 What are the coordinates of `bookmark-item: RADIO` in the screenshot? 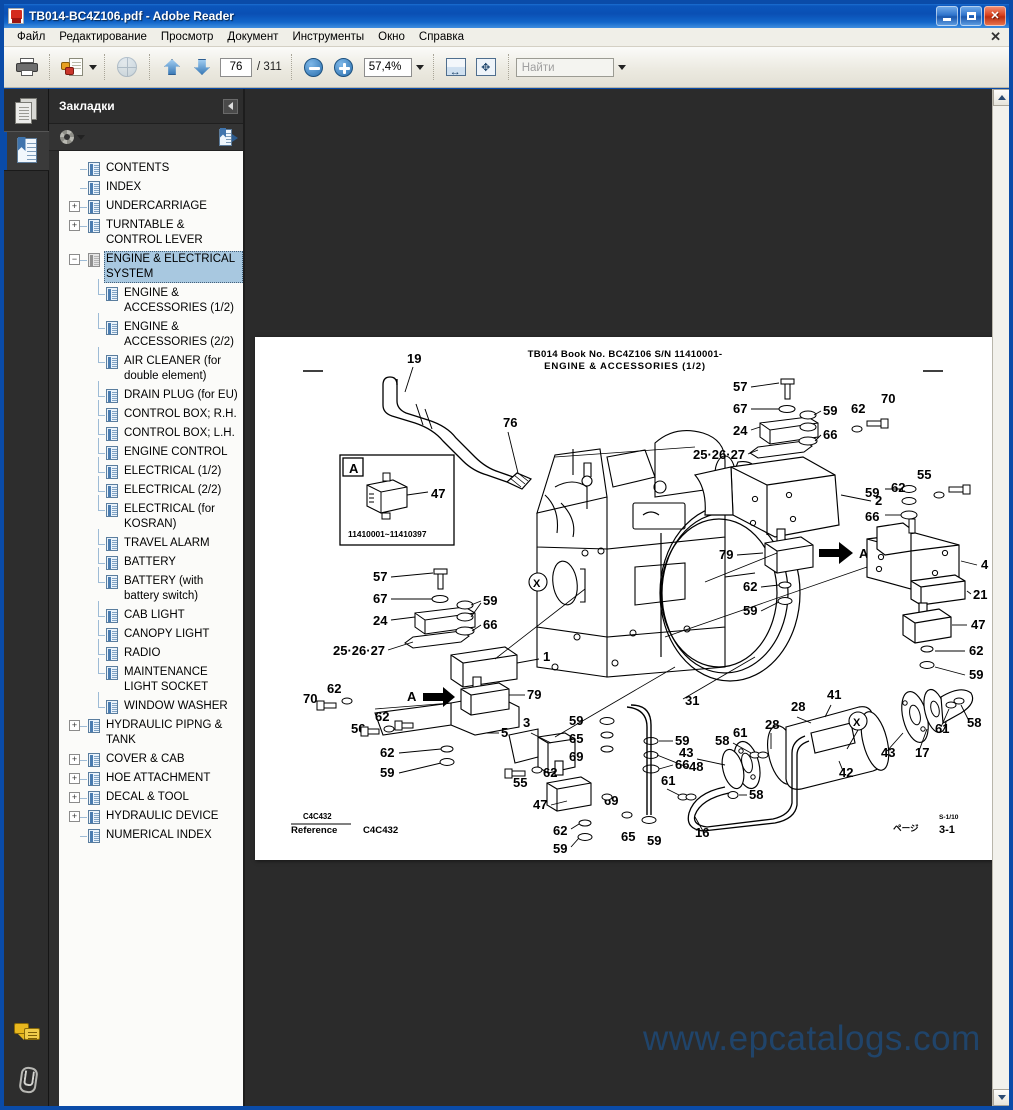 It's located at (151, 651).